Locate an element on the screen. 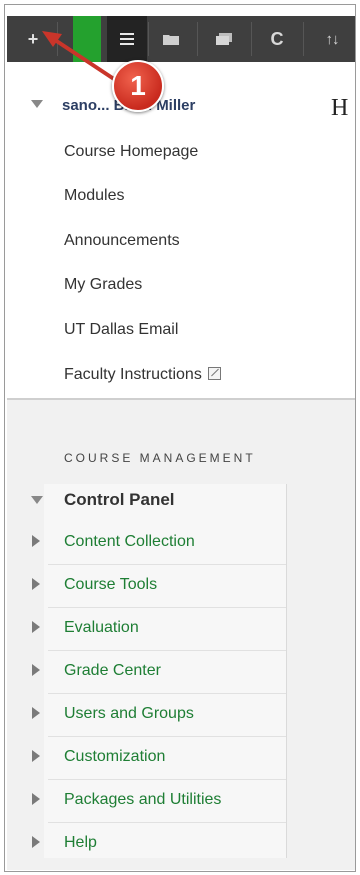 The image size is (360, 875). step-marker: 1 is located at coordinates (138, 86).